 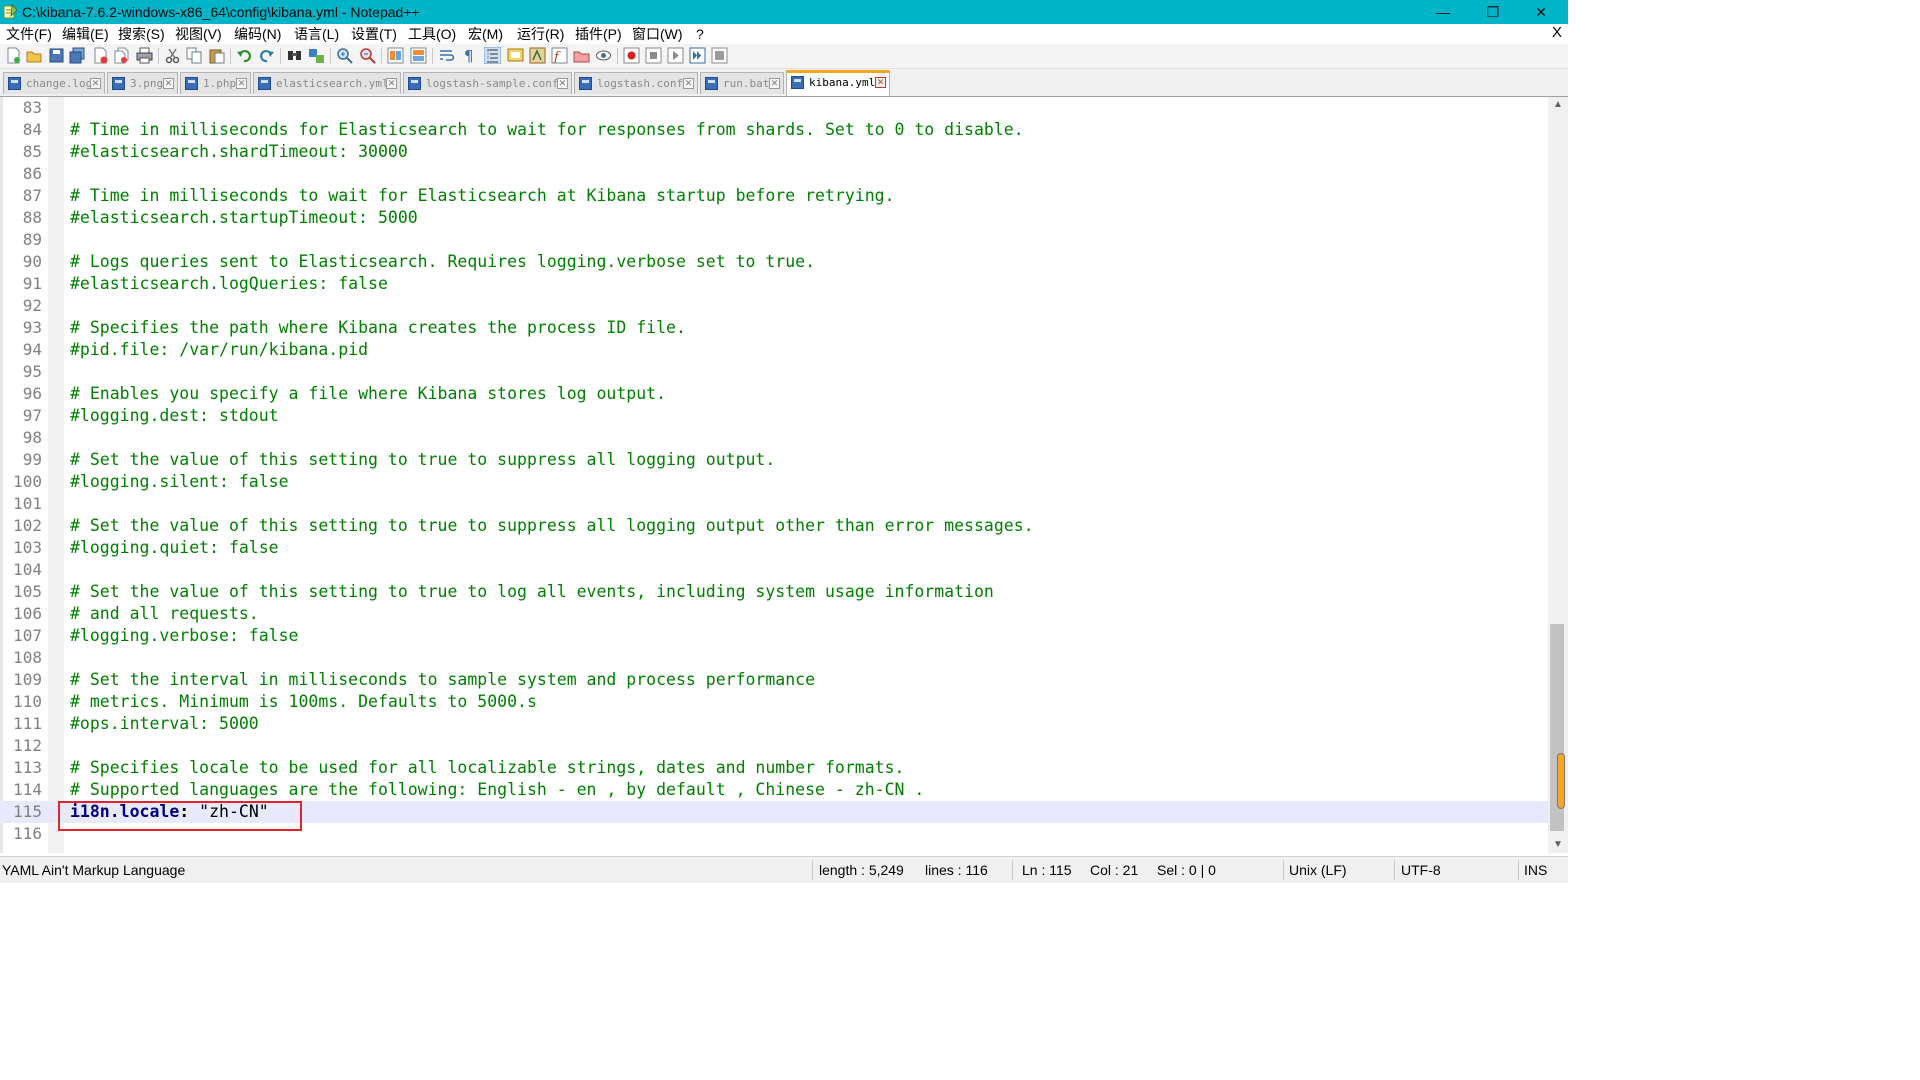 What do you see at coordinates (537, 55) in the screenshot?
I see `doc-map-icon` at bounding box center [537, 55].